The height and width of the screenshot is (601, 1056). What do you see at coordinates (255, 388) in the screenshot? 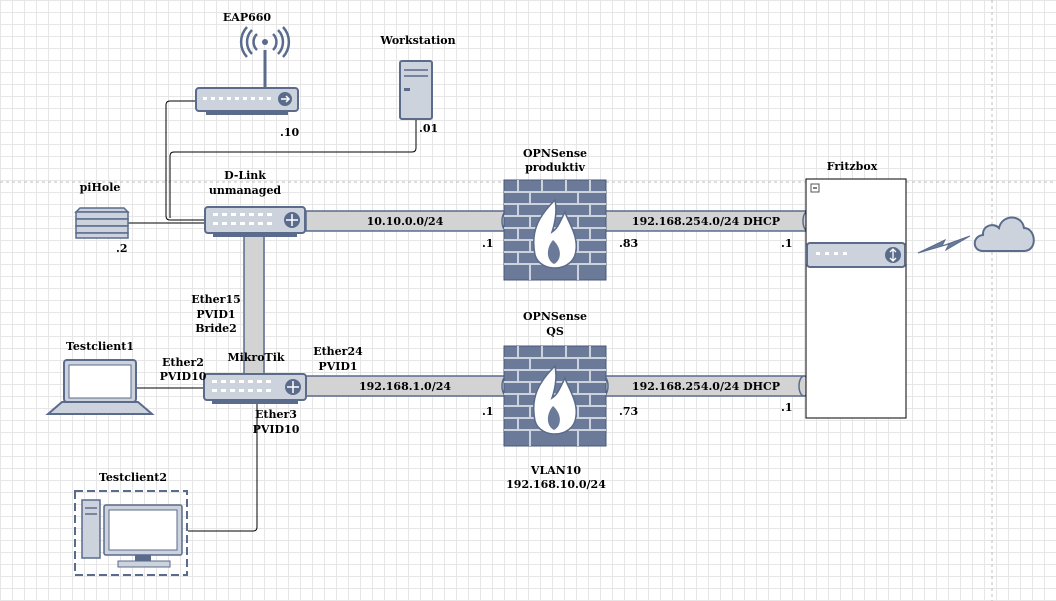
I see `mikrotik-switch-icon` at bounding box center [255, 388].